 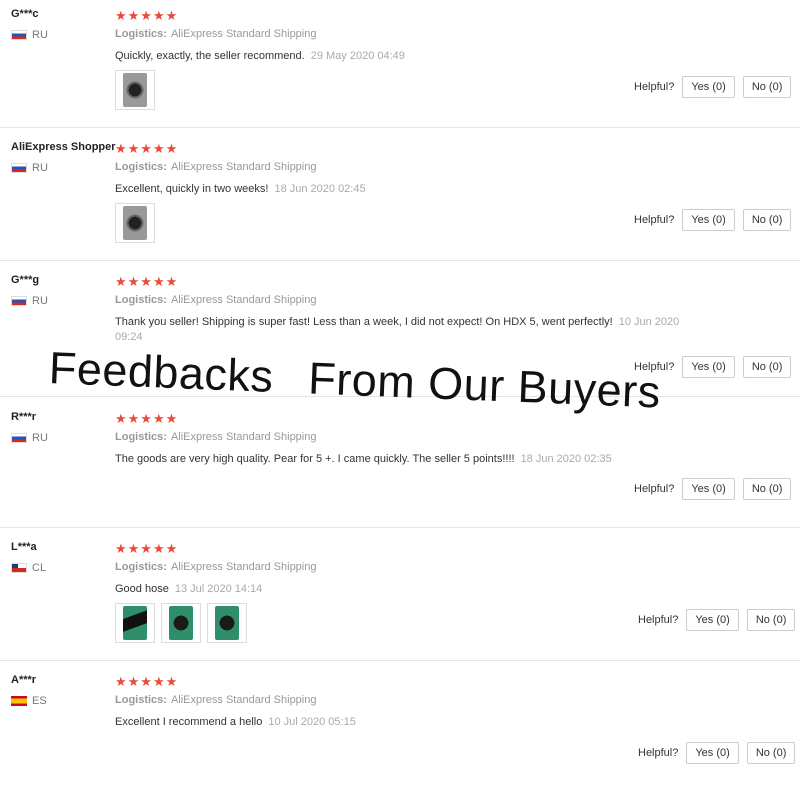 I want to click on chile-flag-icon, so click(x=19, y=568).